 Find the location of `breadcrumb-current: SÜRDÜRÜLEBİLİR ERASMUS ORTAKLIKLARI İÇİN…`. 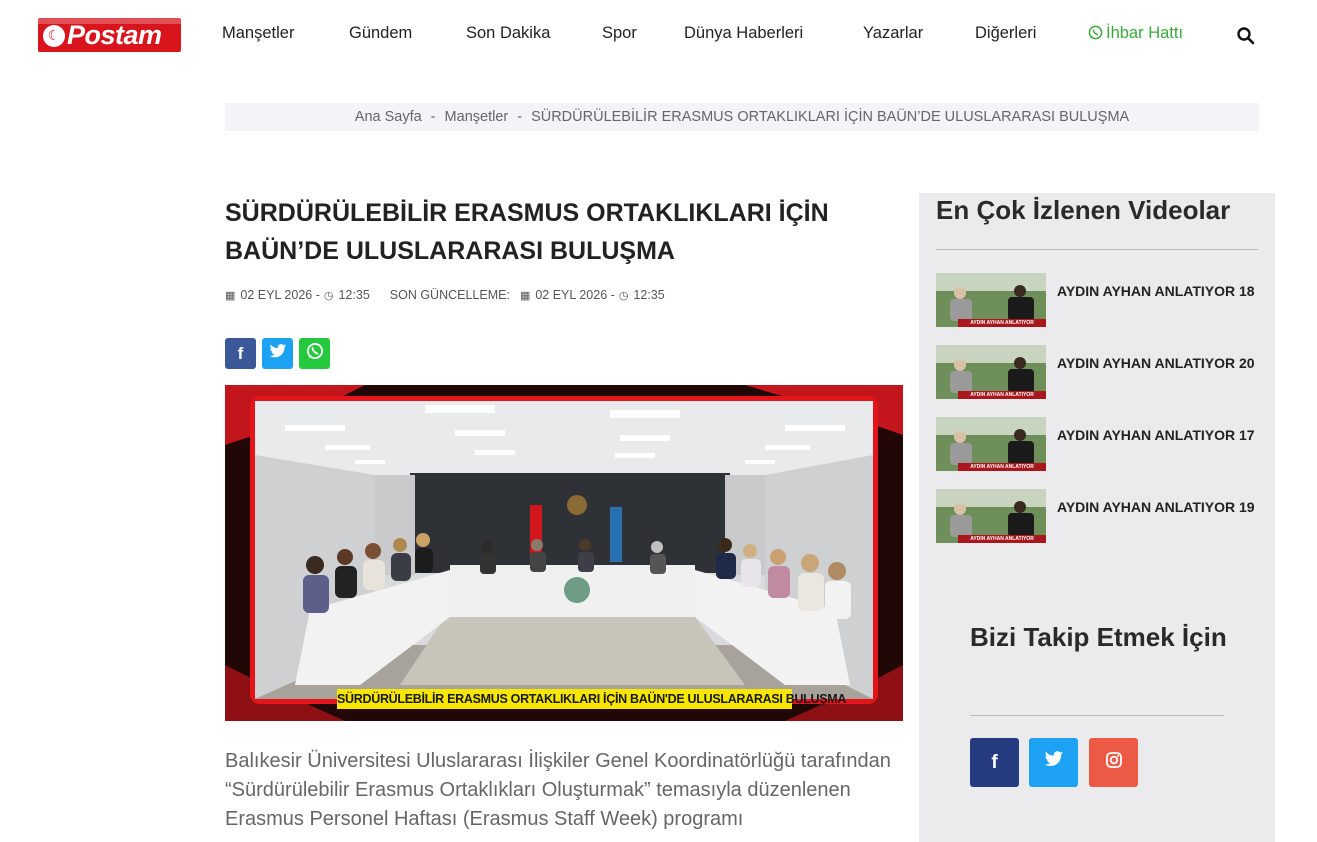

breadcrumb-current: SÜRDÜRÜLEBİLİR ERASMUS ORTAKLIKLARI İÇİN… is located at coordinates (830, 117).